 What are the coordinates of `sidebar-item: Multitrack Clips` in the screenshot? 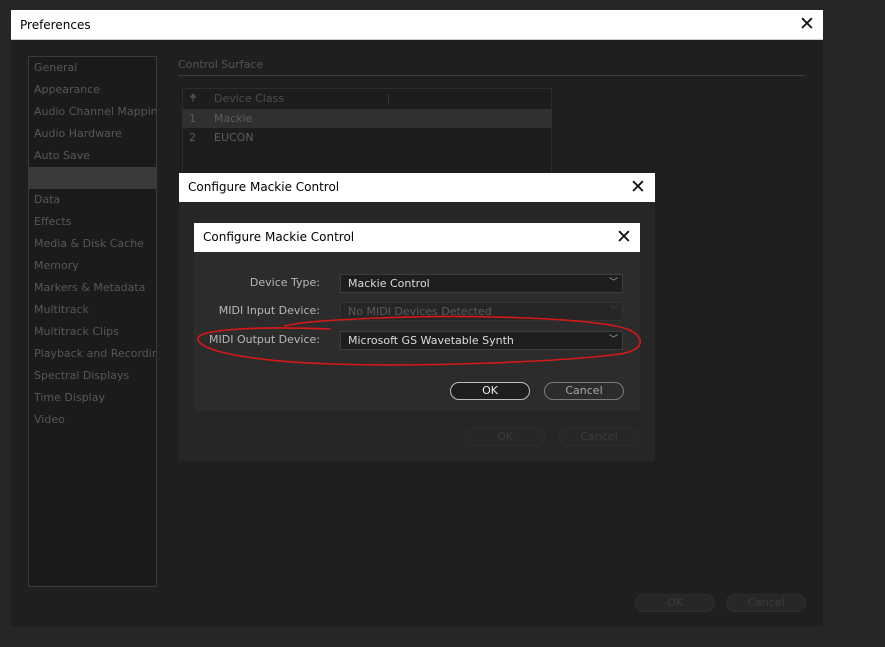 It's located at (92, 332).